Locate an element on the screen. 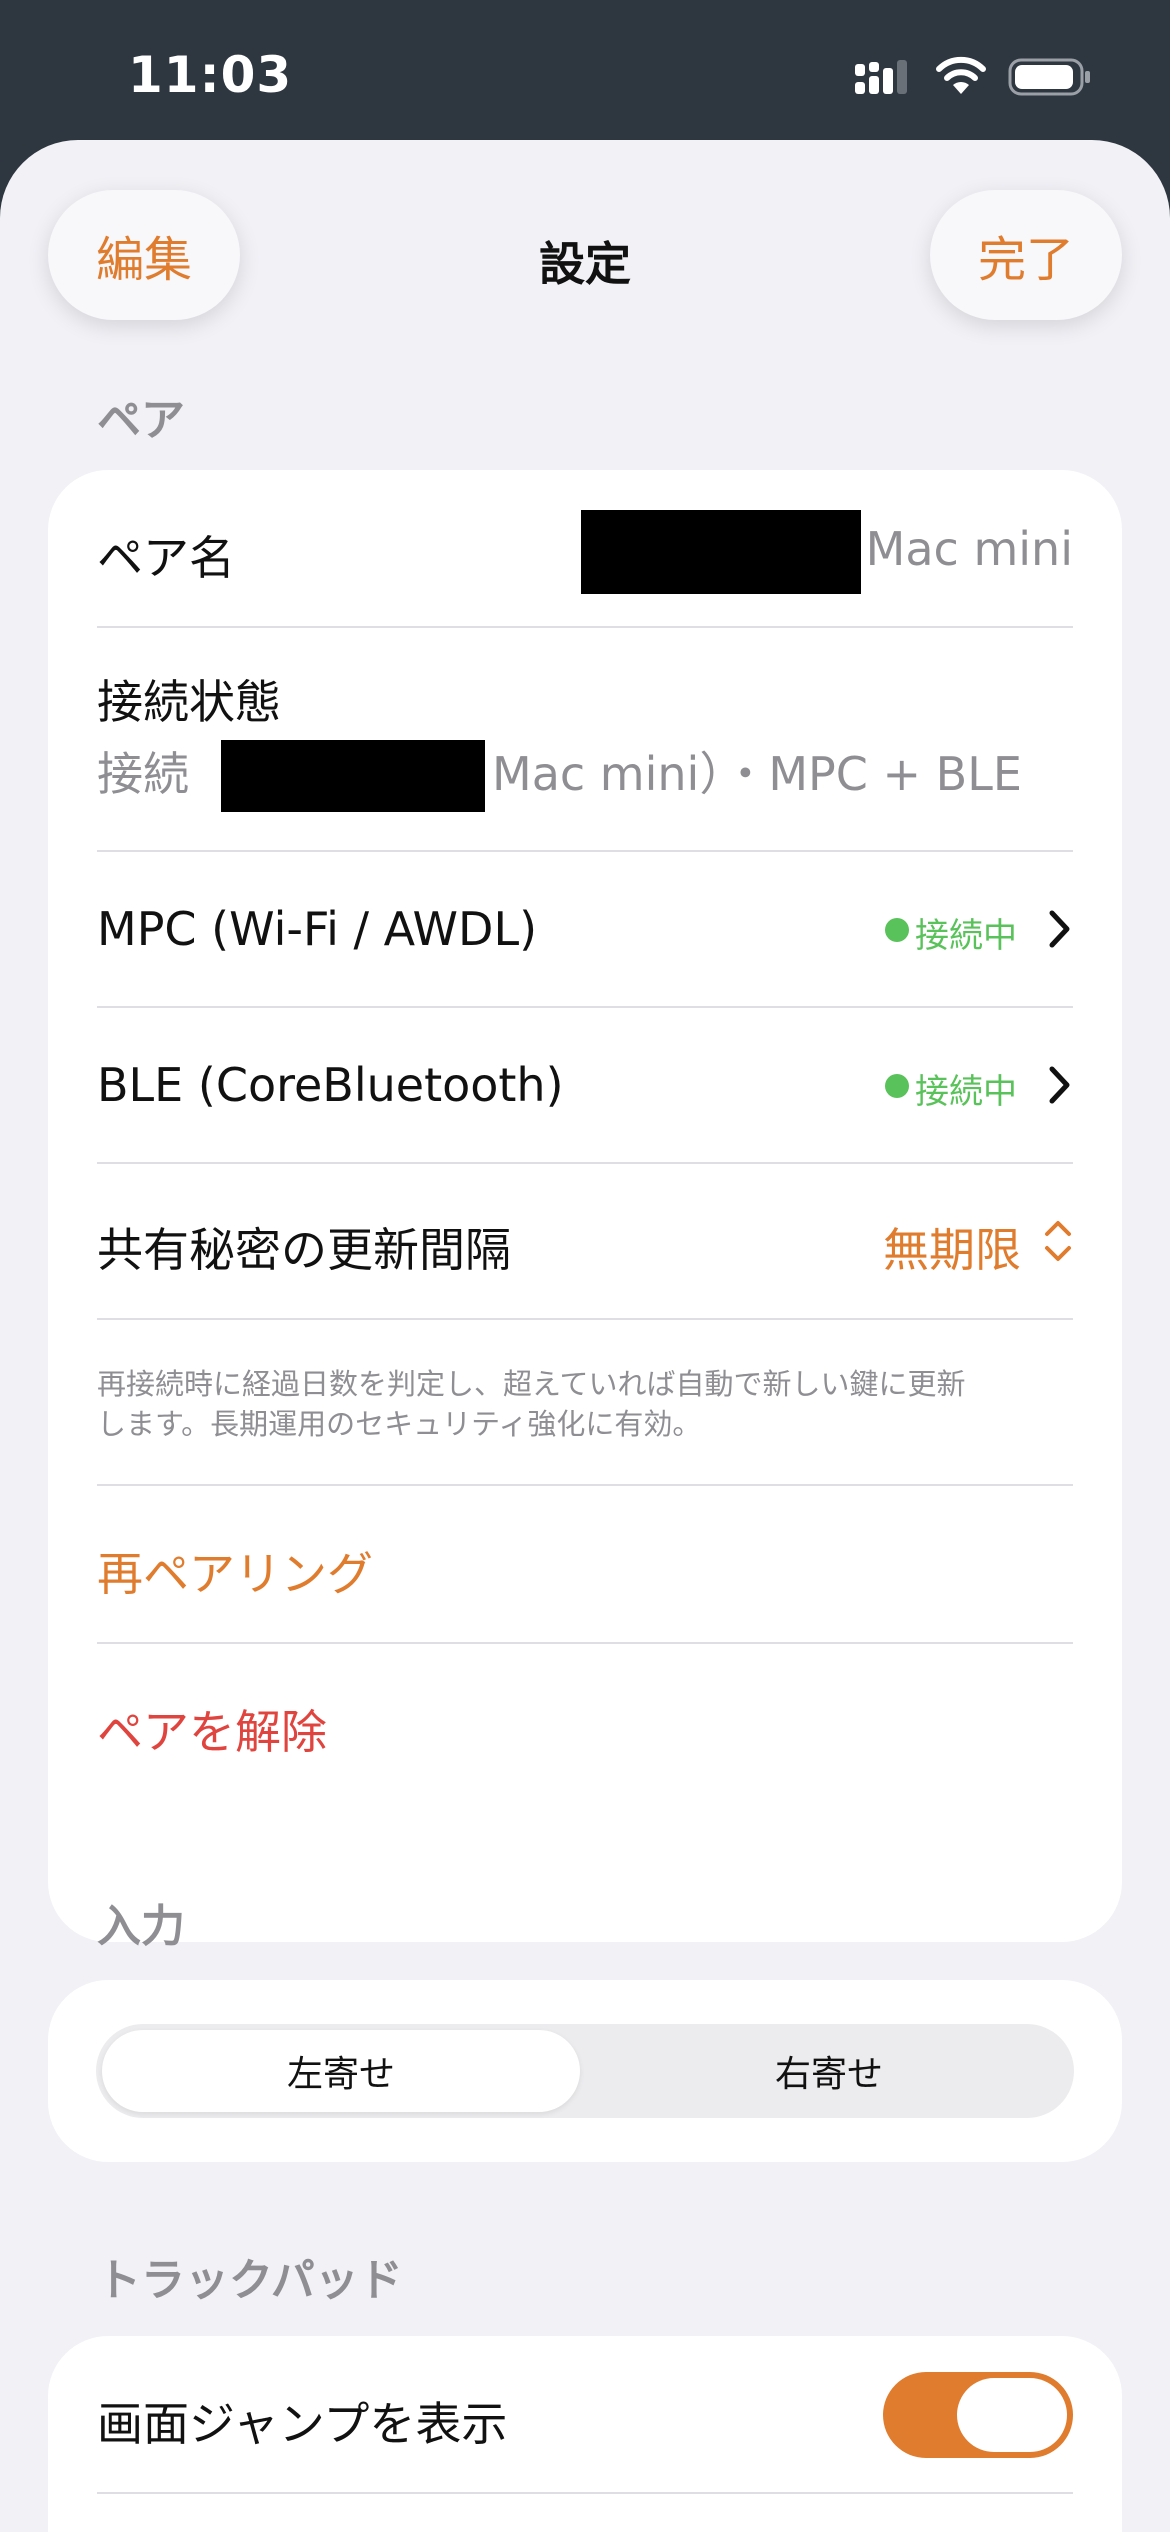 The height and width of the screenshot is (2532, 1170). connection-status-prefix: 接続（ is located at coordinates (166, 774).